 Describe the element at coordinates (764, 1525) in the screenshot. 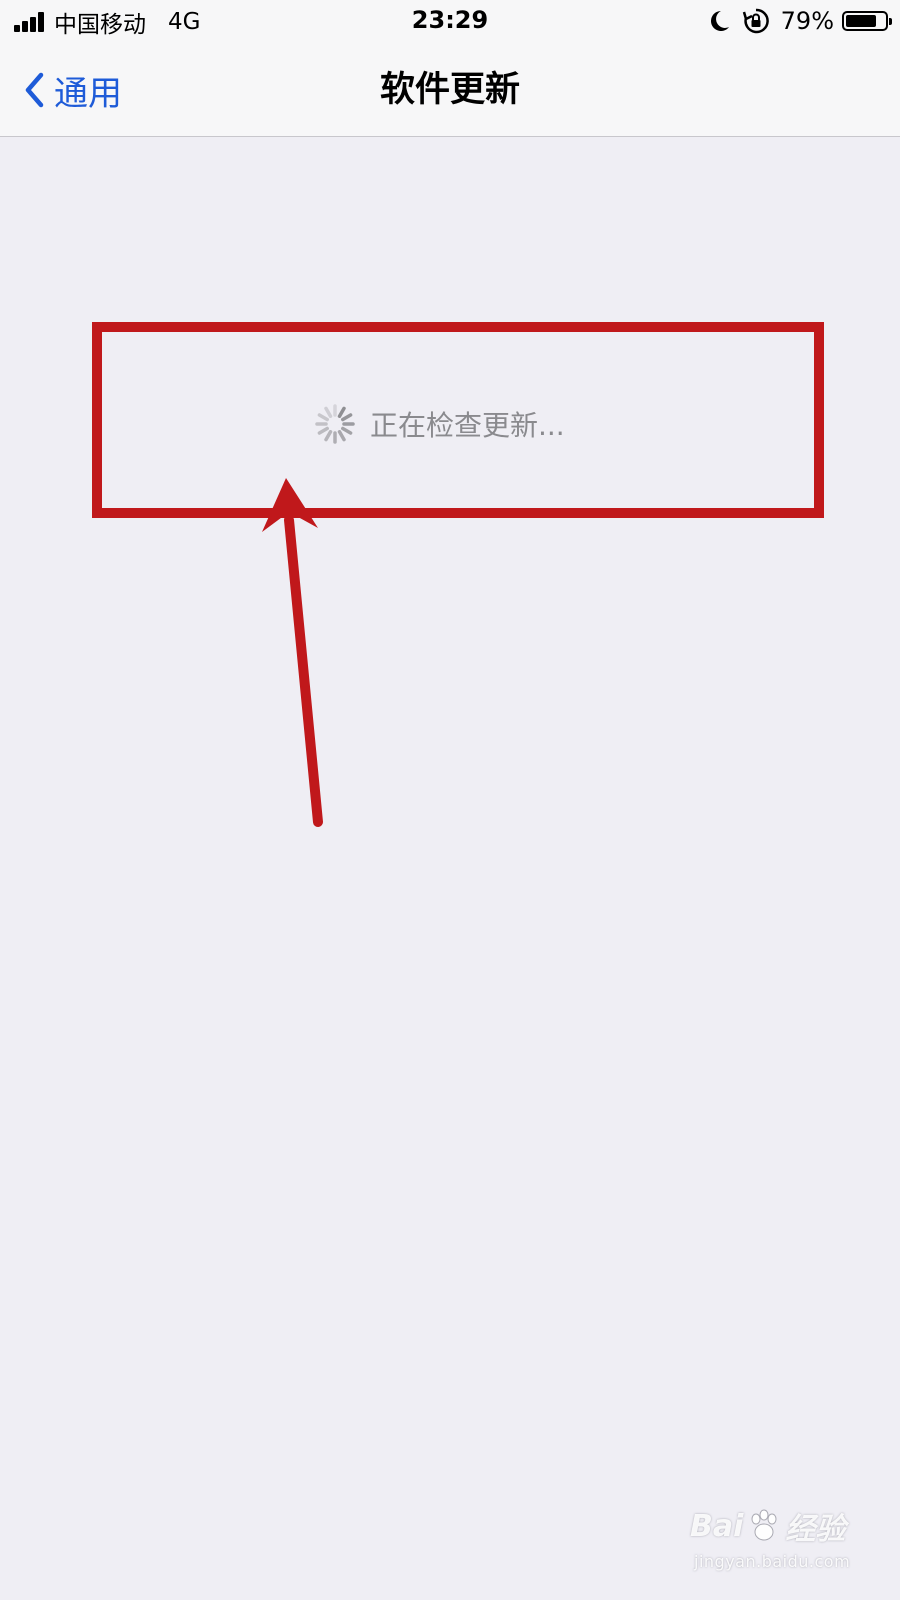

I see `paw-icon` at that location.